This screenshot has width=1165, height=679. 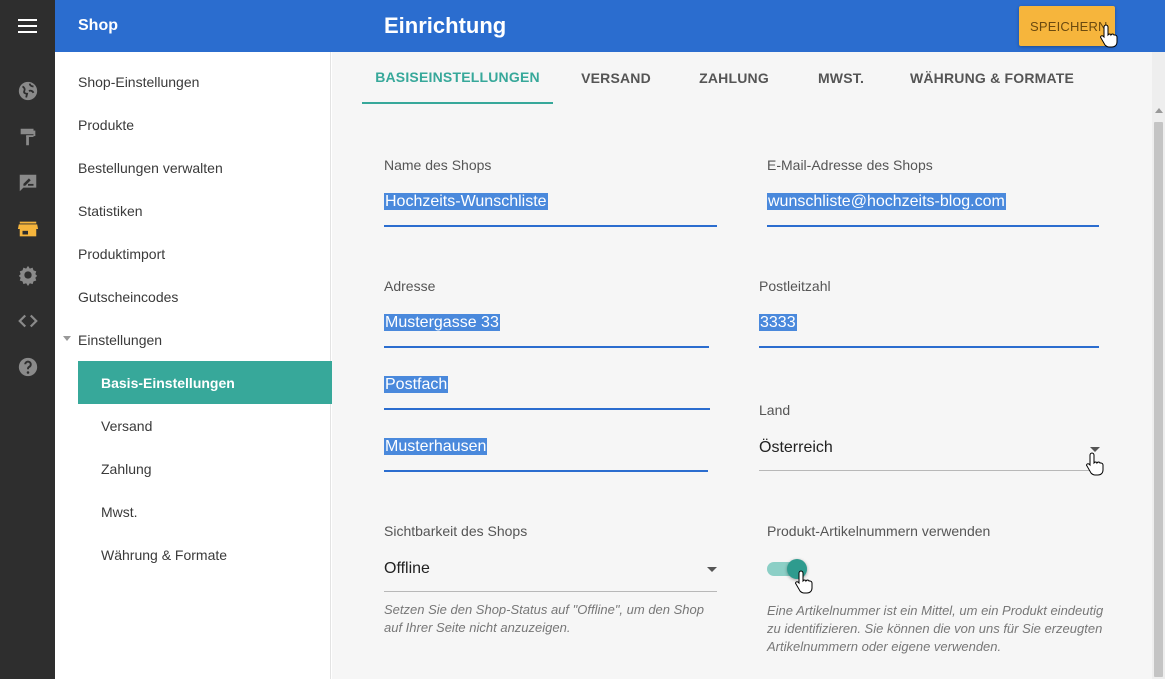 What do you see at coordinates (27, 275) in the screenshot?
I see `gear-icon` at bounding box center [27, 275].